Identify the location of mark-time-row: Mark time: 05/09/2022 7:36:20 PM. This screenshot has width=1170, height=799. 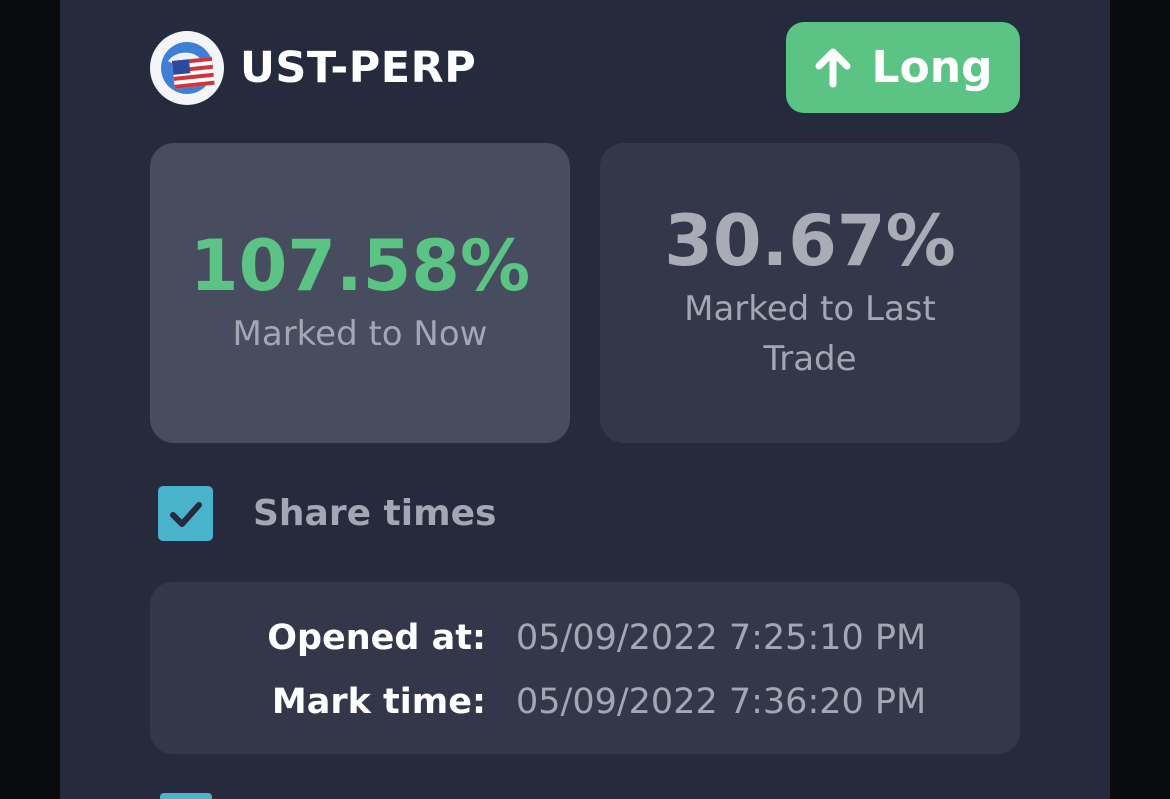
(585, 702).